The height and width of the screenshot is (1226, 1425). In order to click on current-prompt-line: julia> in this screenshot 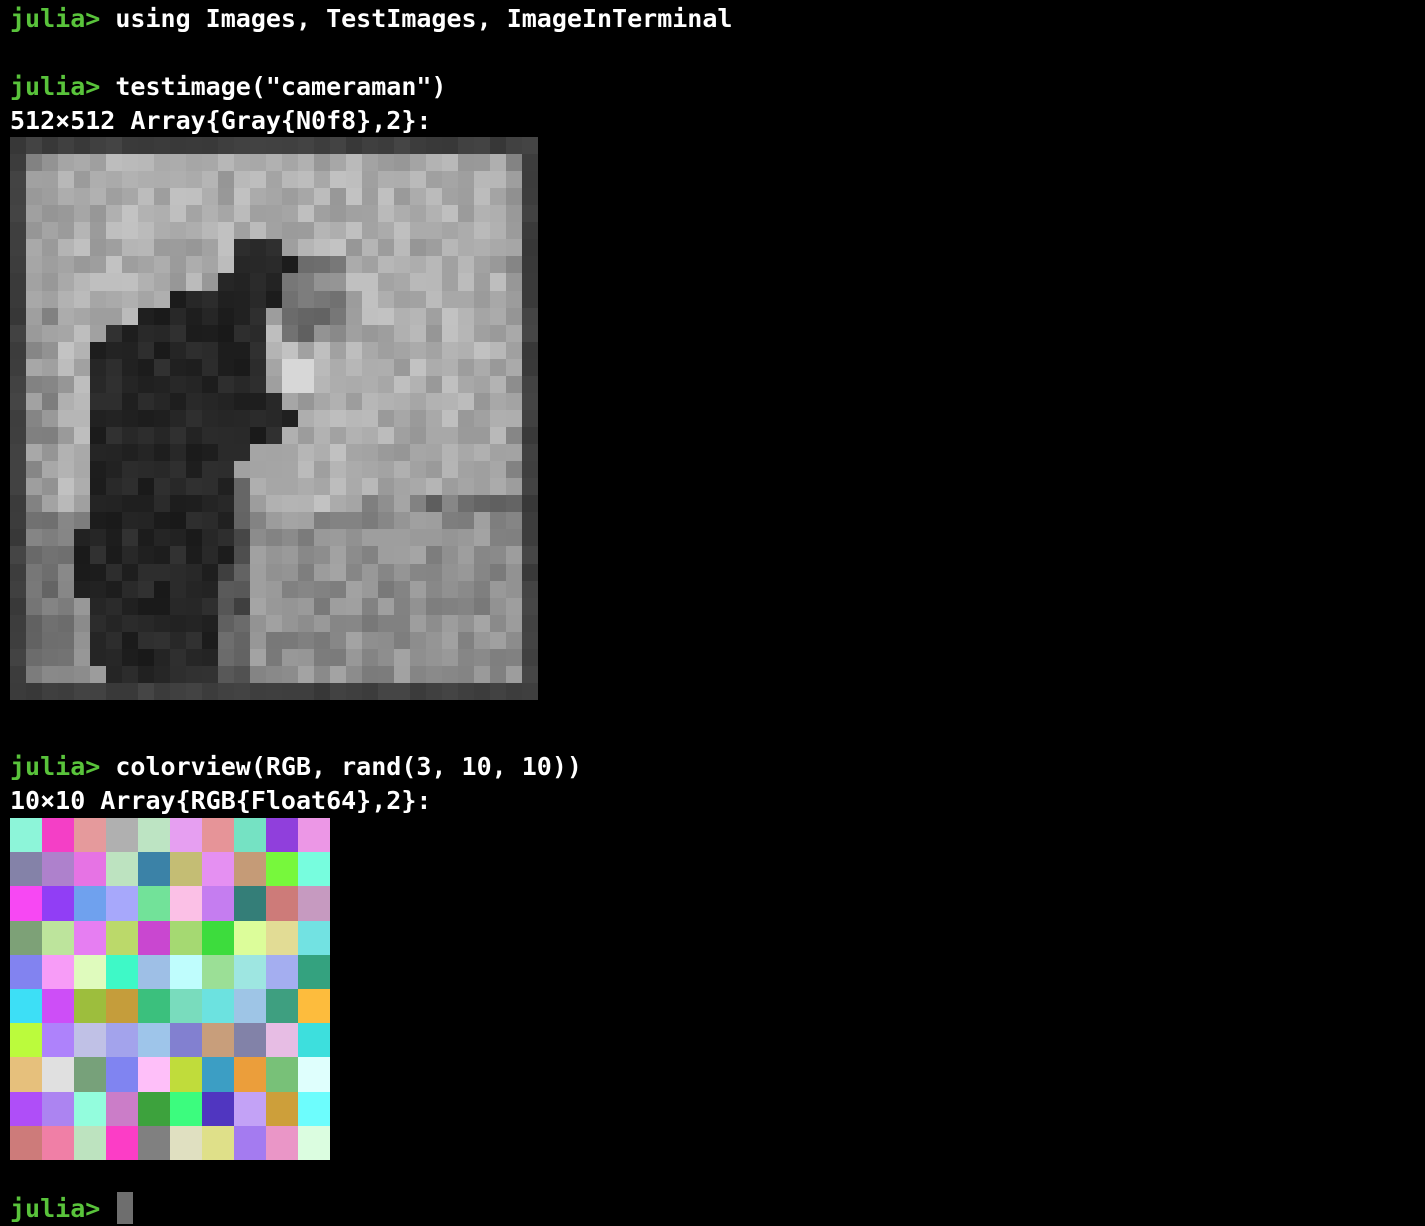, I will do `click(72, 1209)`.